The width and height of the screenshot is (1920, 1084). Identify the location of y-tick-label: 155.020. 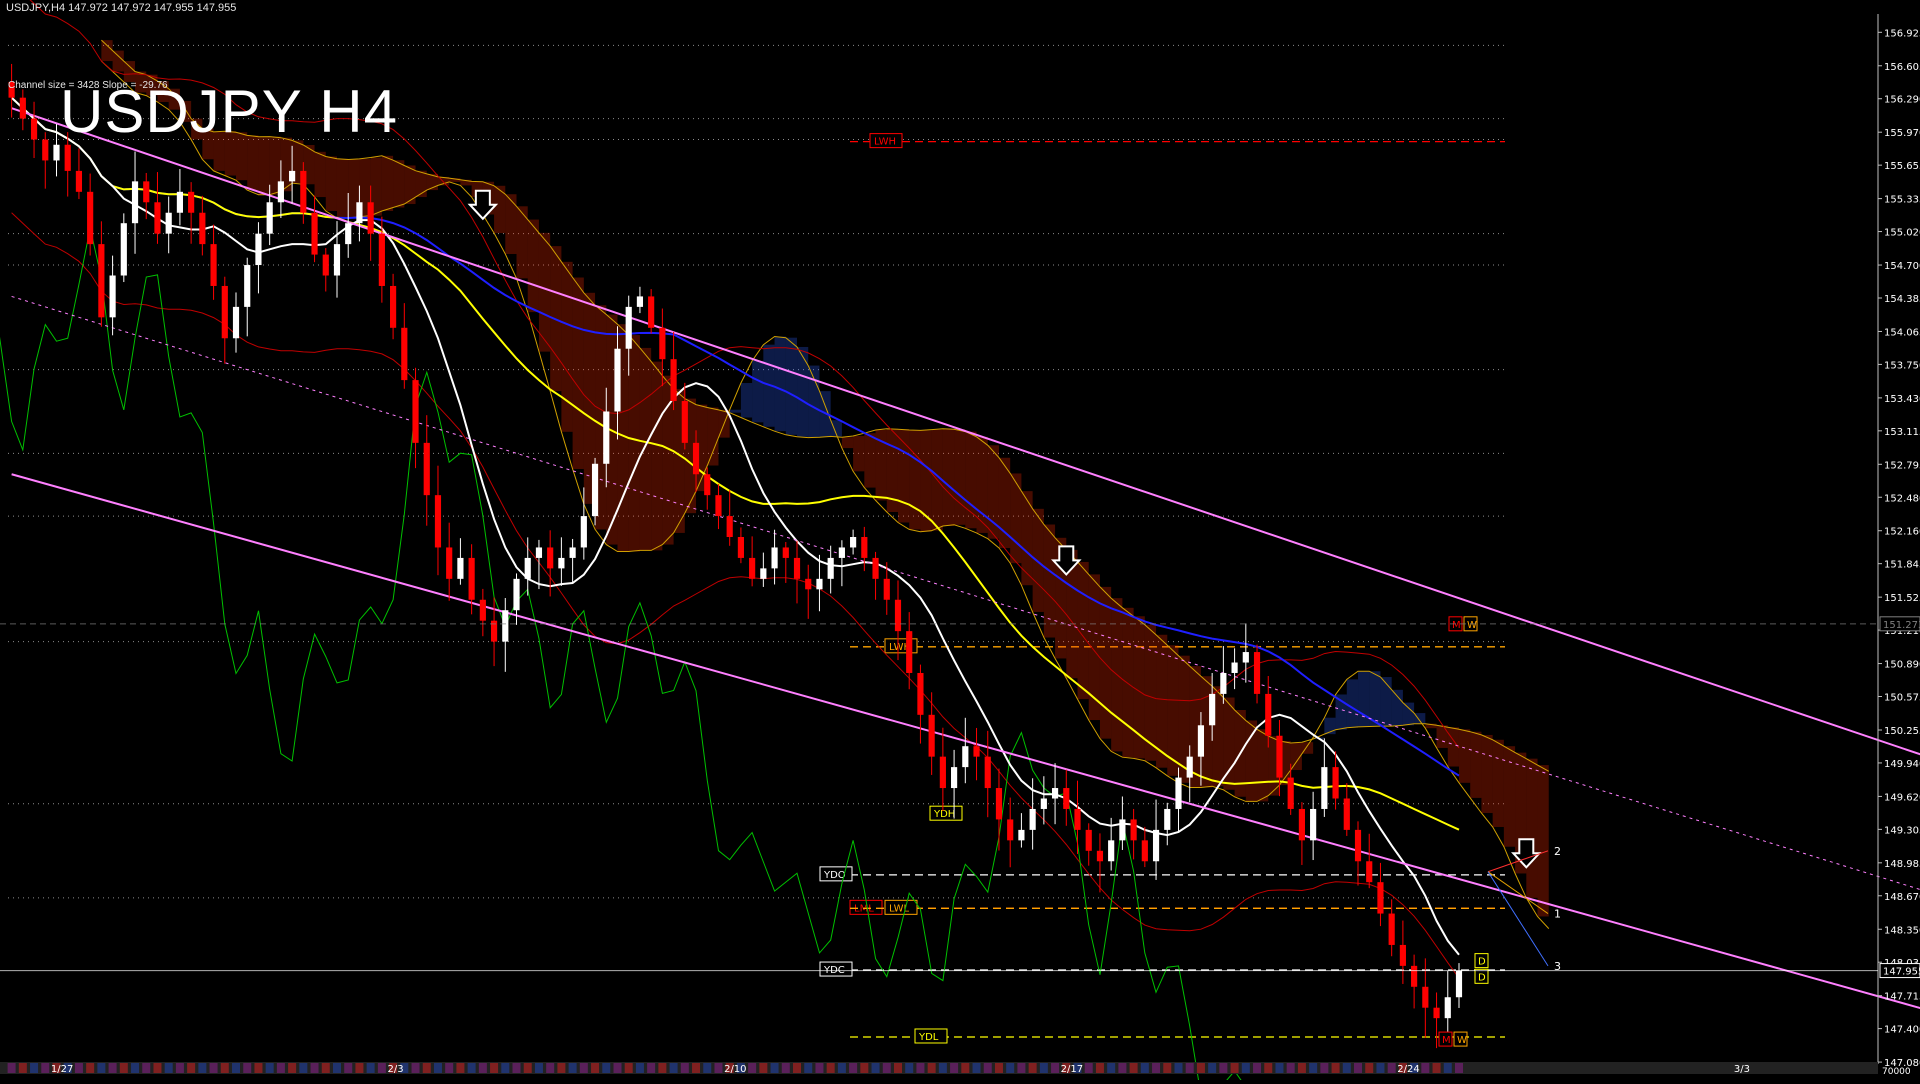
(1902, 233).